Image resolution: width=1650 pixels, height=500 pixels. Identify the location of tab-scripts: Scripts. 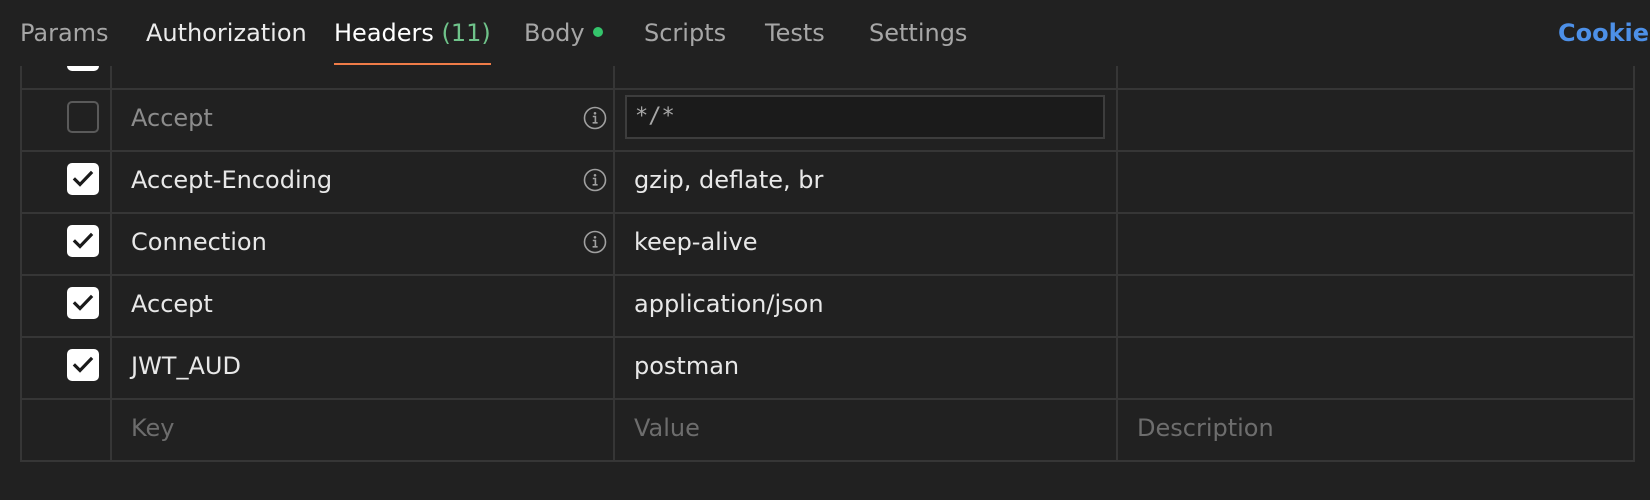
(685, 33).